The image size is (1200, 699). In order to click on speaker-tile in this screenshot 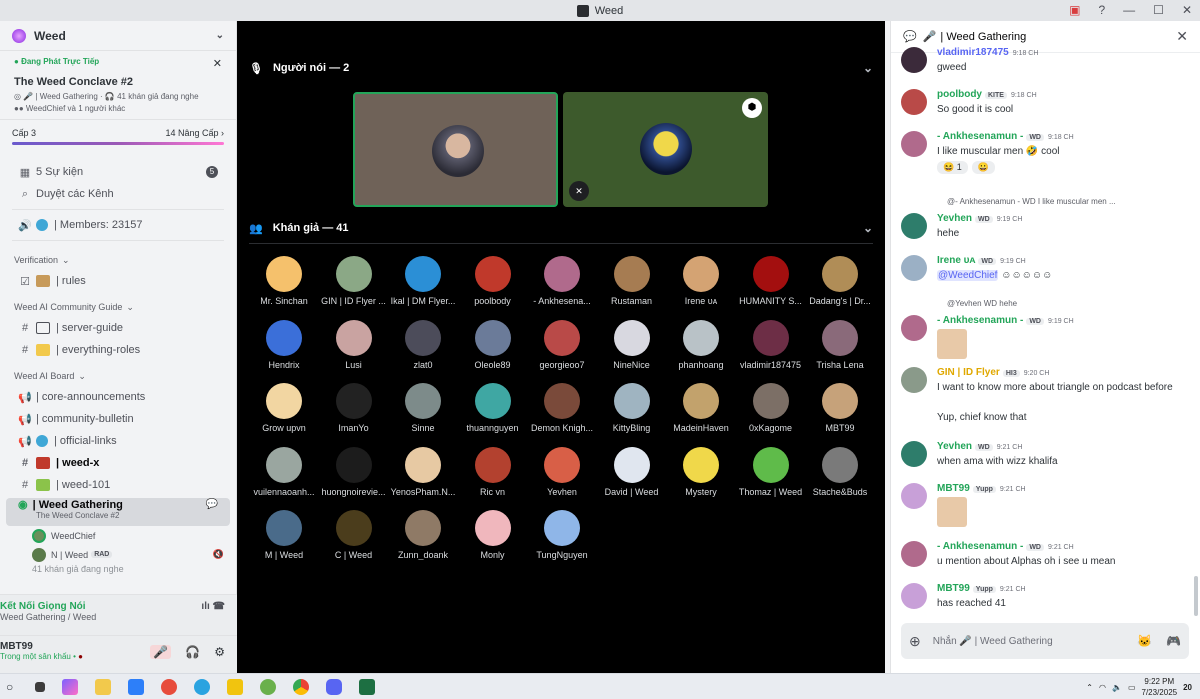, I will do `click(455, 149)`.